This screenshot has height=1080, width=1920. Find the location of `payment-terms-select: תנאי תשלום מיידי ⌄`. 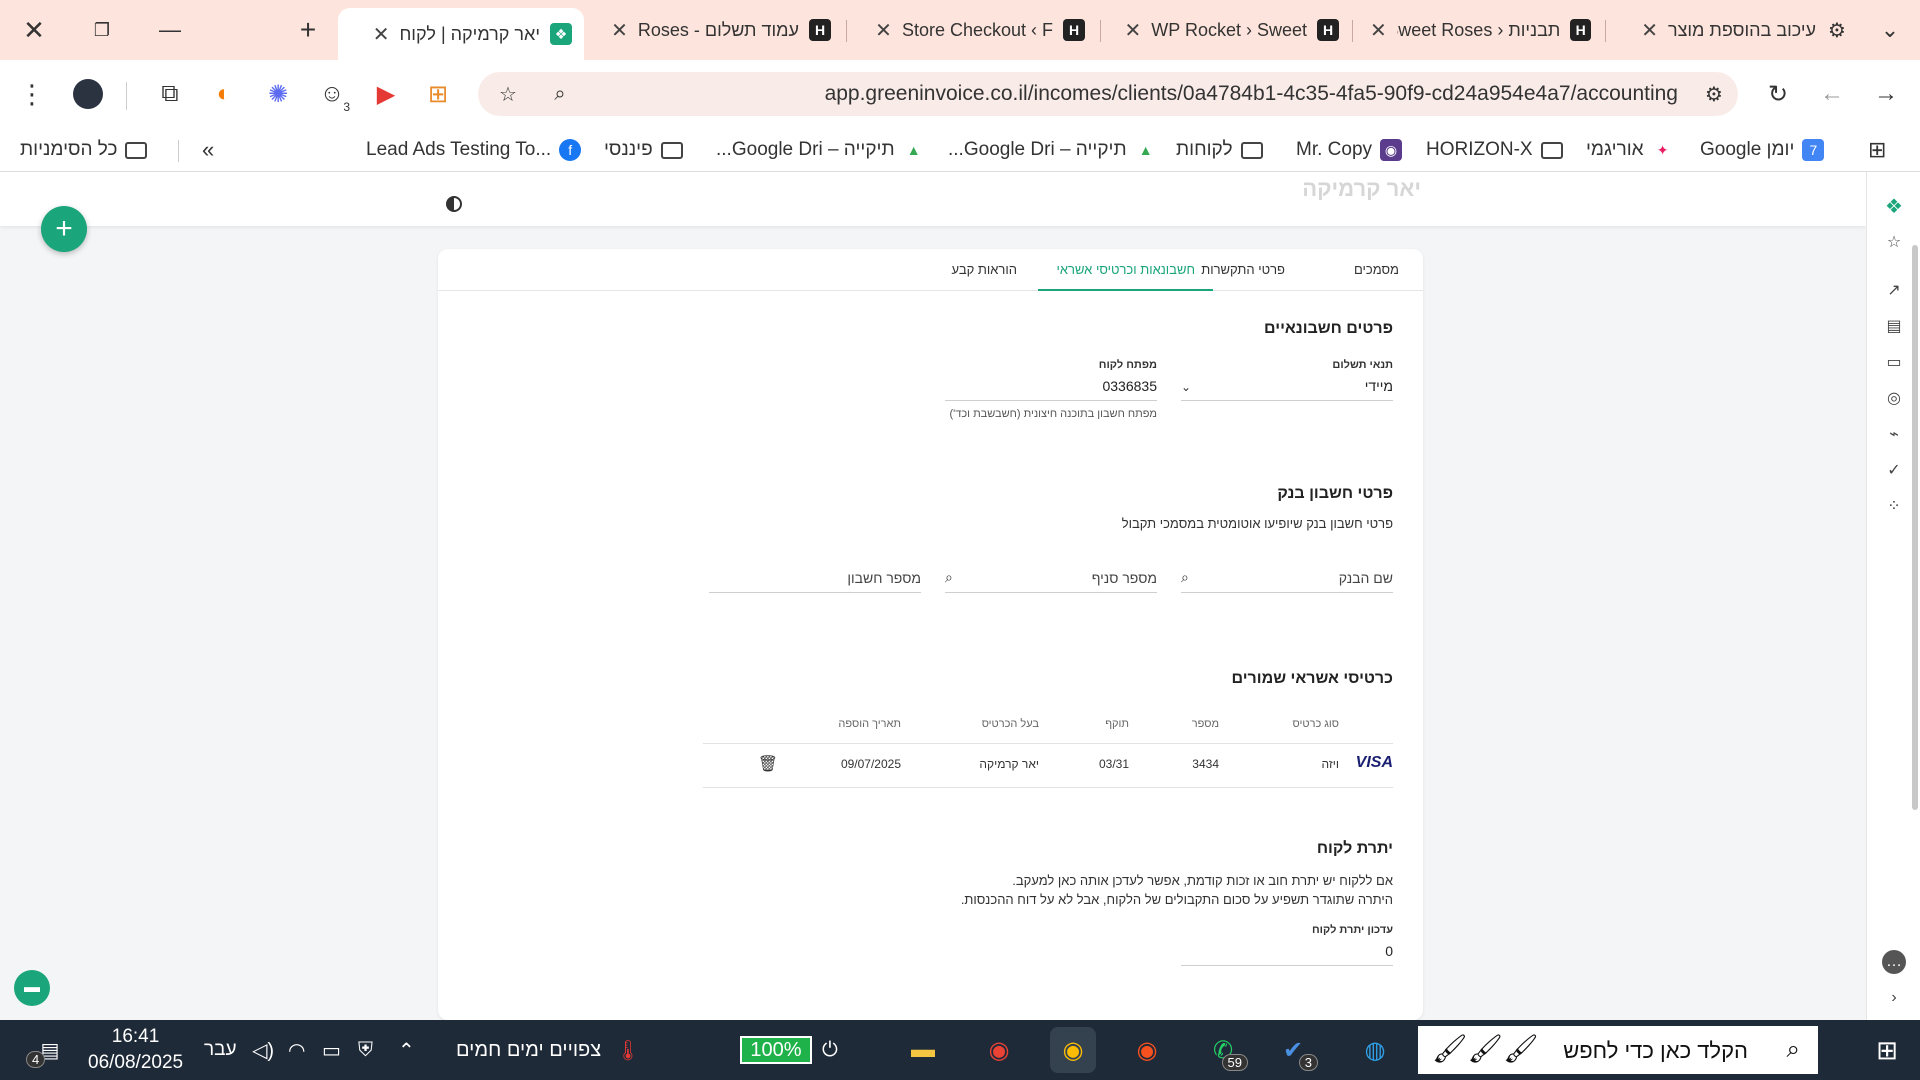

payment-terms-select: תנאי תשלום מיידי ⌄ is located at coordinates (1287, 380).